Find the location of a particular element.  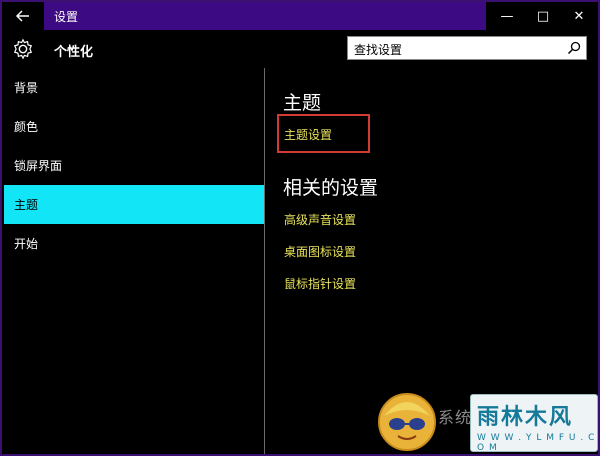

sidebar-item-themes: 主题 is located at coordinates (134, 204).